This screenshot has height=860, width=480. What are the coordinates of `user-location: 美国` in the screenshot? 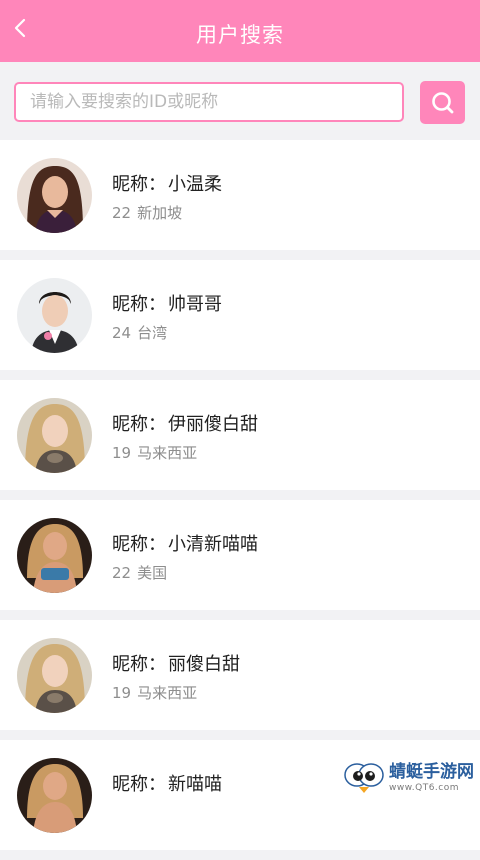 It's located at (152, 573).